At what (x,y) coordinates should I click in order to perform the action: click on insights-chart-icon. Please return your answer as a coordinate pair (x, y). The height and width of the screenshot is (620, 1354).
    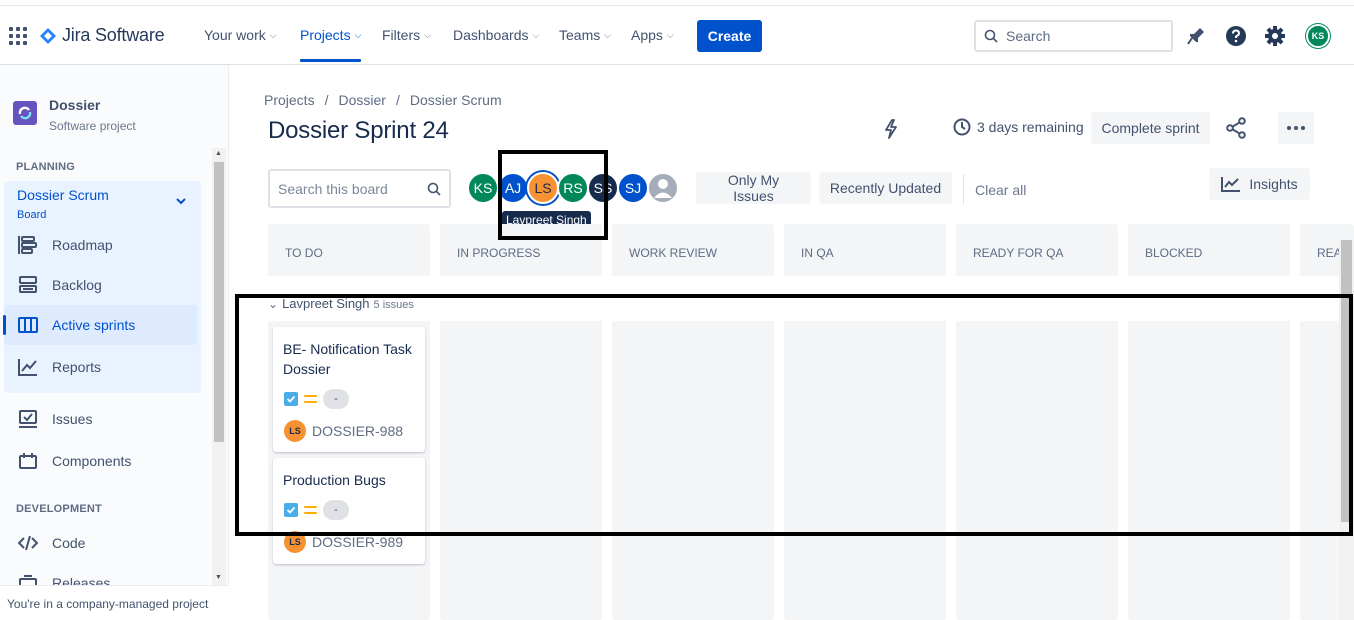
    Looking at the image, I should click on (1231, 184).